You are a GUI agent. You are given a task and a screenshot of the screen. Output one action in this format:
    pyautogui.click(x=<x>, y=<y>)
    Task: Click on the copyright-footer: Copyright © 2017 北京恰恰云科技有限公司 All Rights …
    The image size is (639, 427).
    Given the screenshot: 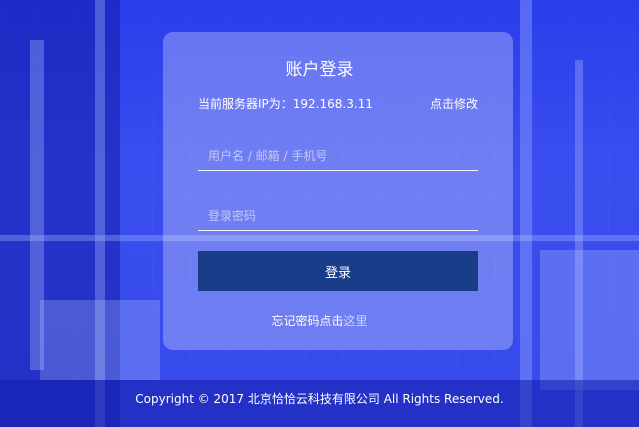 What is the action you would take?
    pyautogui.click(x=319, y=399)
    